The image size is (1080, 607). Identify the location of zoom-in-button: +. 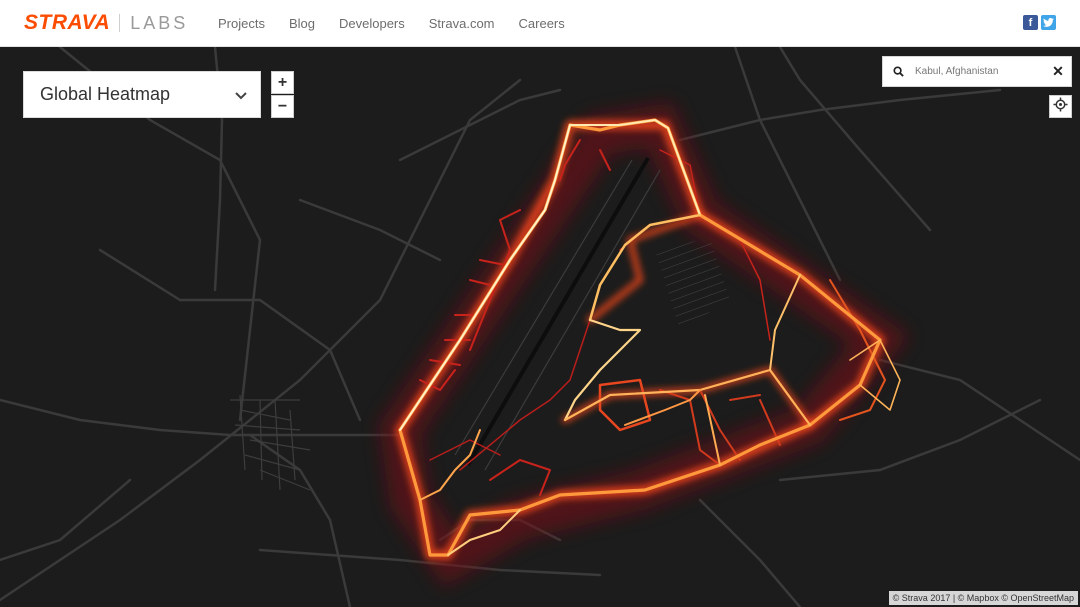
(282, 82).